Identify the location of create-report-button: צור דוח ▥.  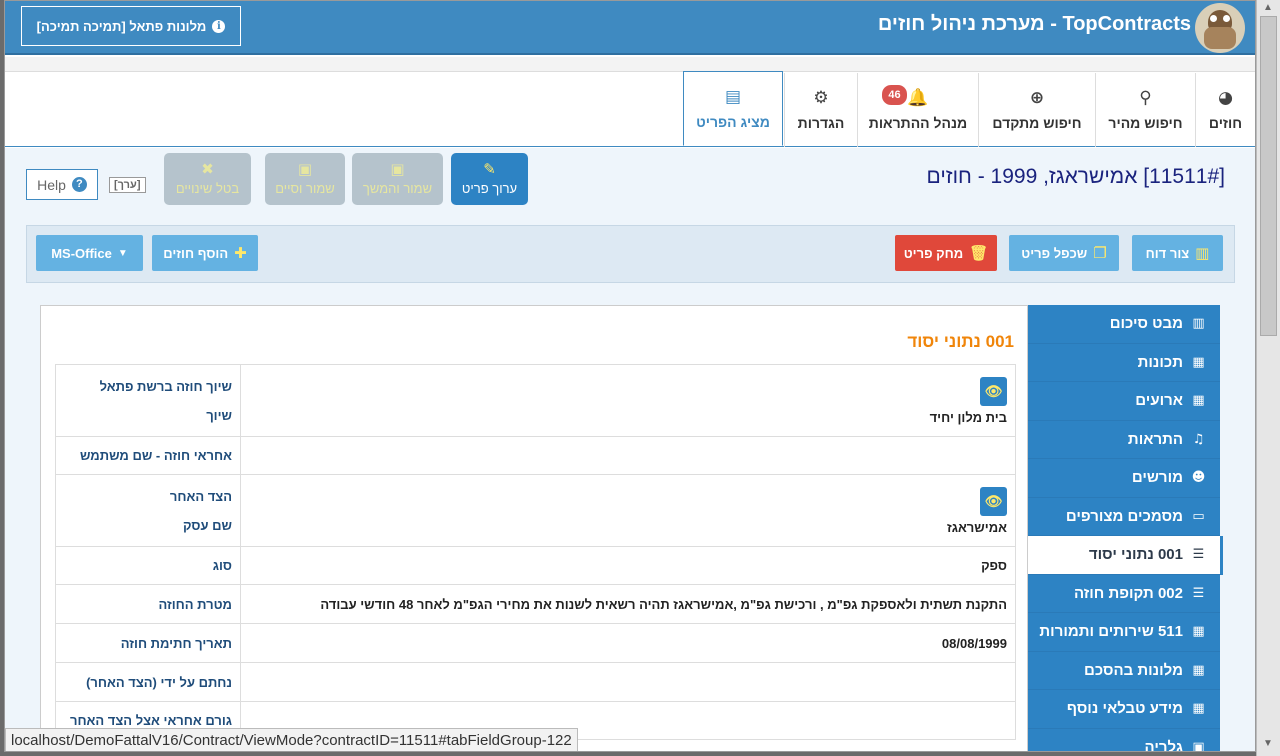
(1177, 253).